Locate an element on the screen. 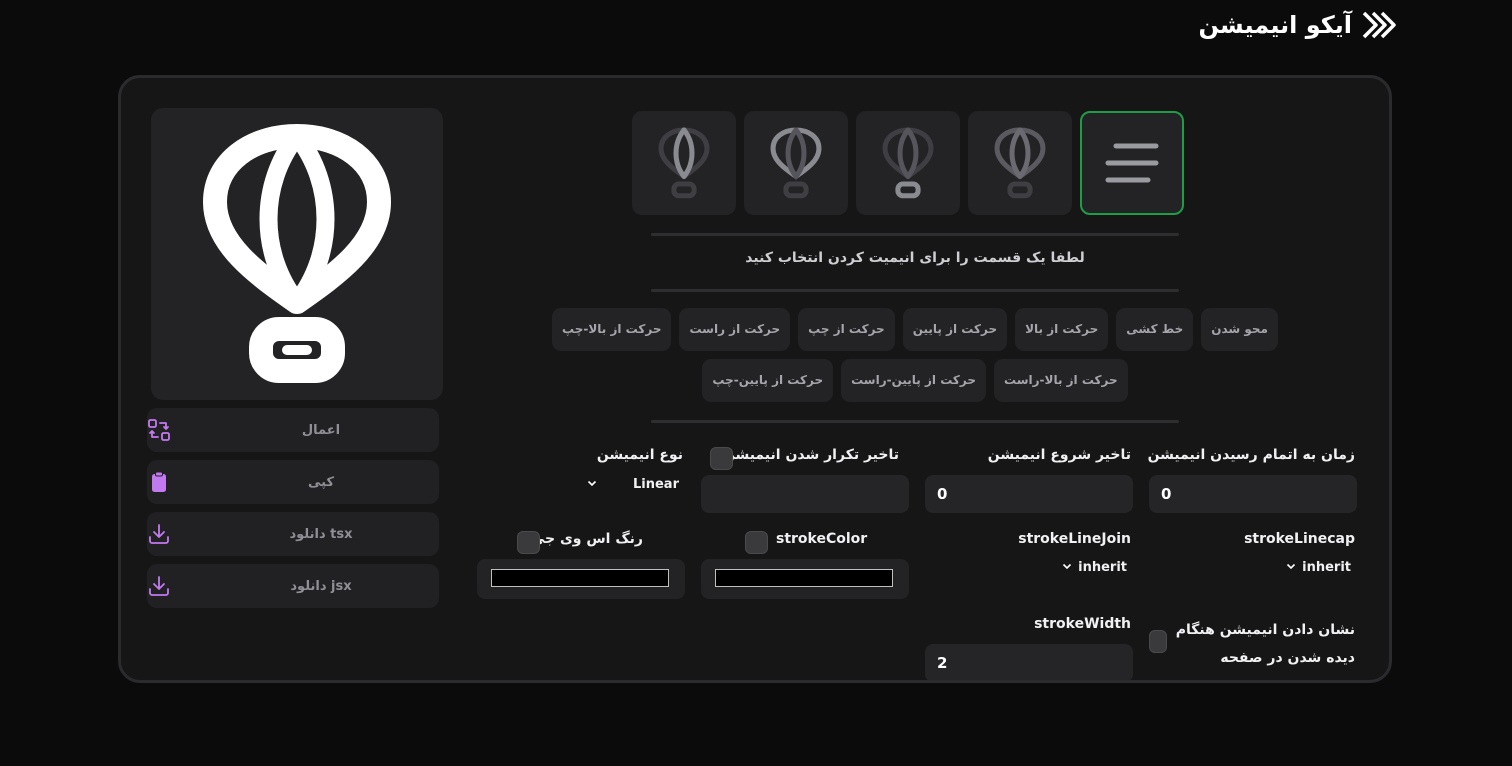 This screenshot has width=1512, height=766. arrows-swap-icon is located at coordinates (159, 430).